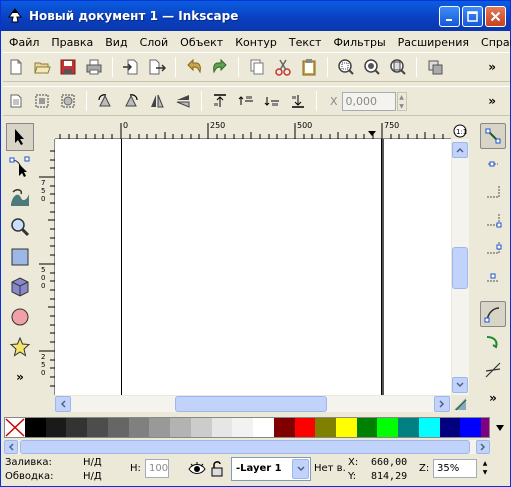 The image size is (511, 487). Describe the element at coordinates (283, 67) in the screenshot. I see `cut-button` at that location.